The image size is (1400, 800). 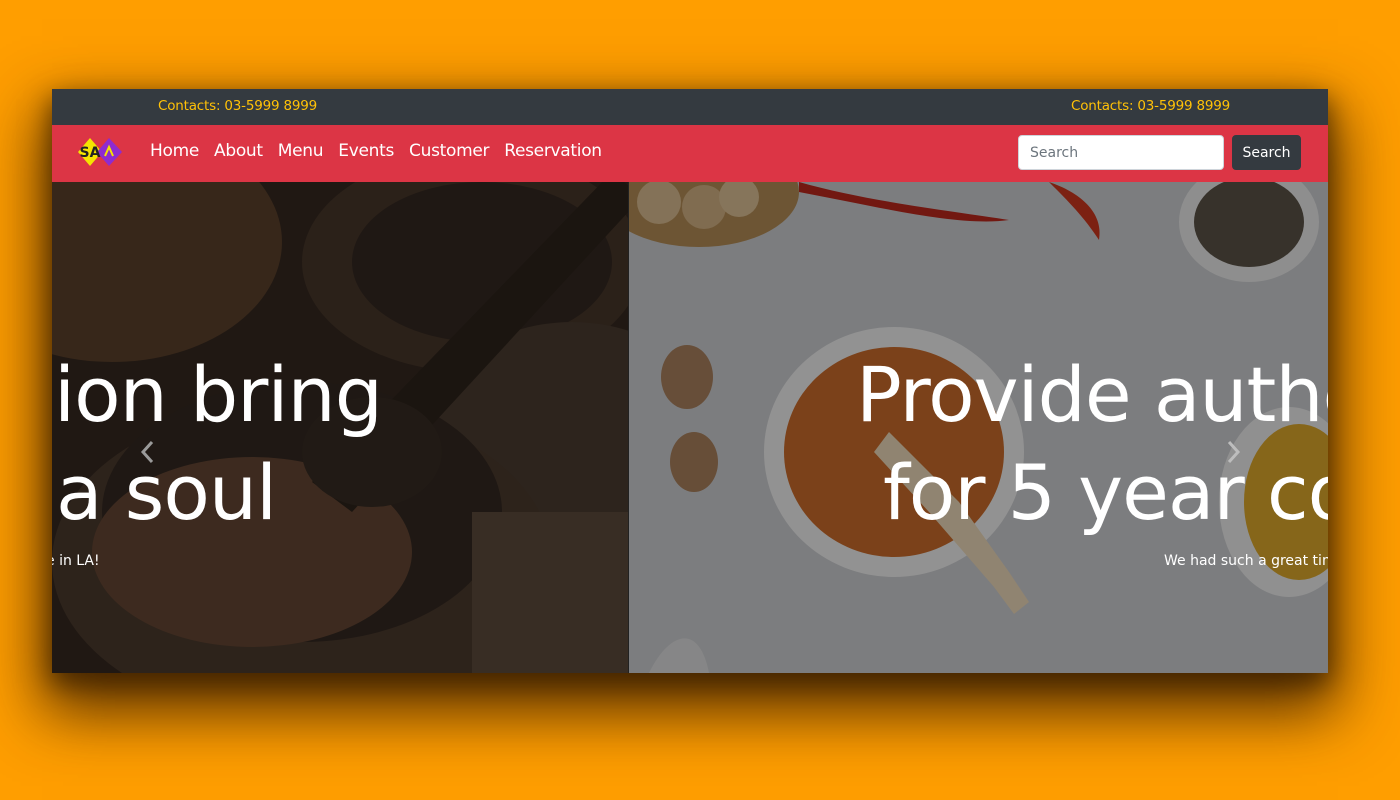 I want to click on search-button: Search, so click(x=1266, y=152).